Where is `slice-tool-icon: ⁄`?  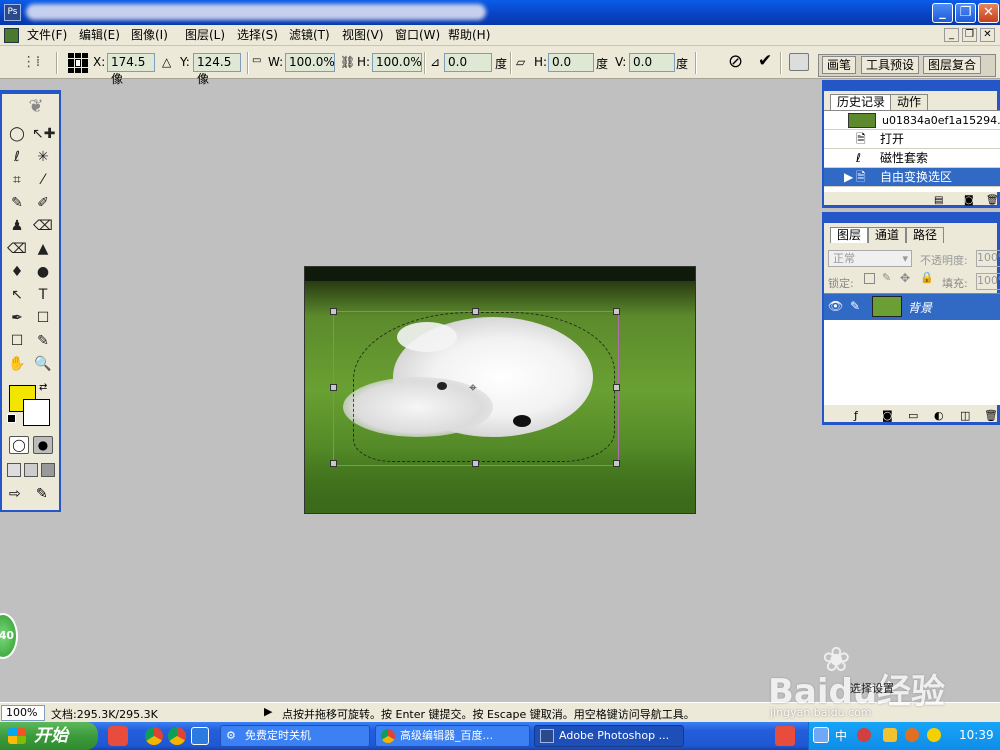 slice-tool-icon: ⁄ is located at coordinates (43, 180).